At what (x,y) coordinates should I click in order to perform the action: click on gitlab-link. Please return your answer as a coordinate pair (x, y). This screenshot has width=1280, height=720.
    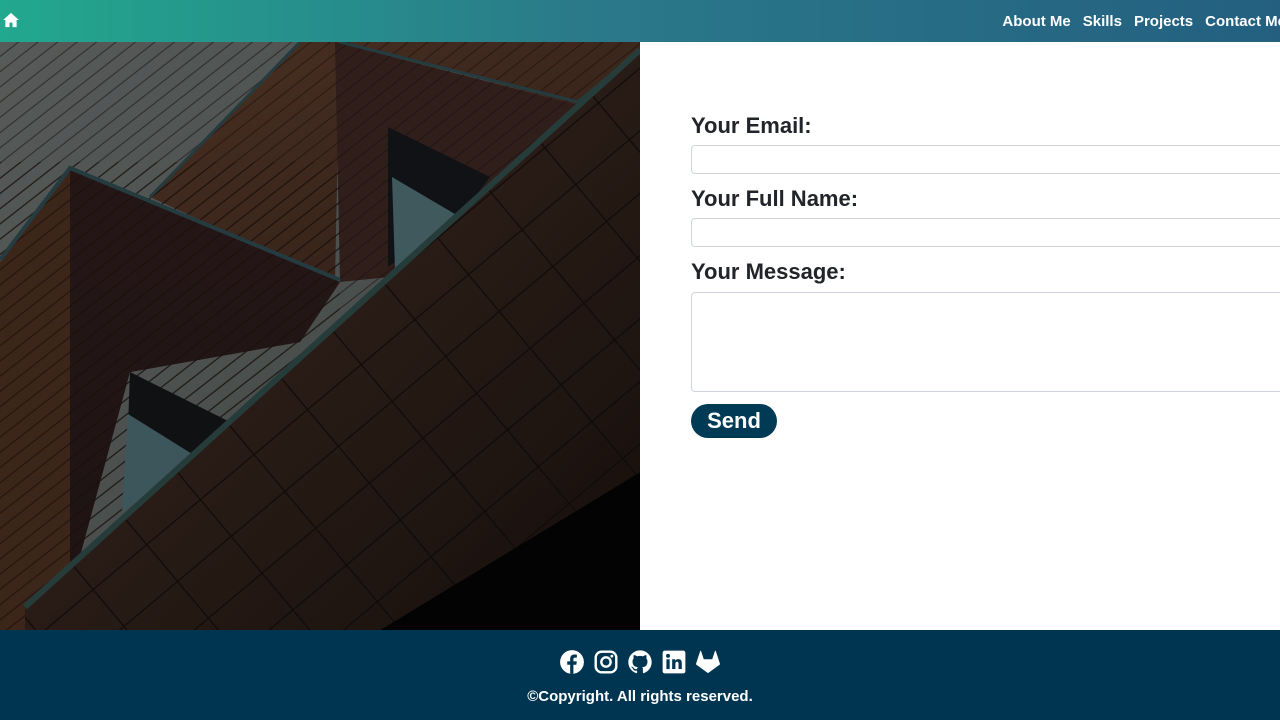
    Looking at the image, I should click on (708, 662).